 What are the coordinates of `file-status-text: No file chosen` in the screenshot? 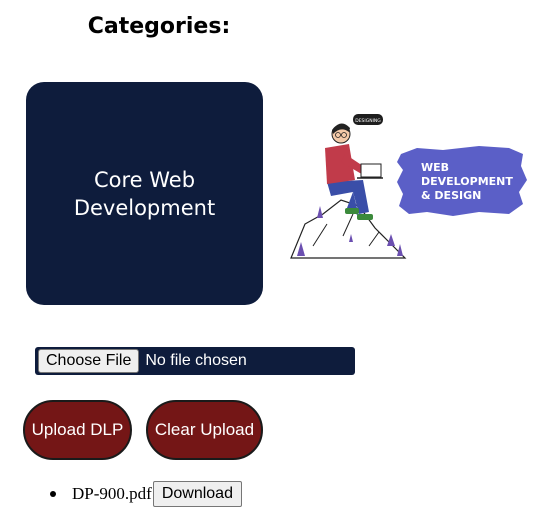 It's located at (196, 360).